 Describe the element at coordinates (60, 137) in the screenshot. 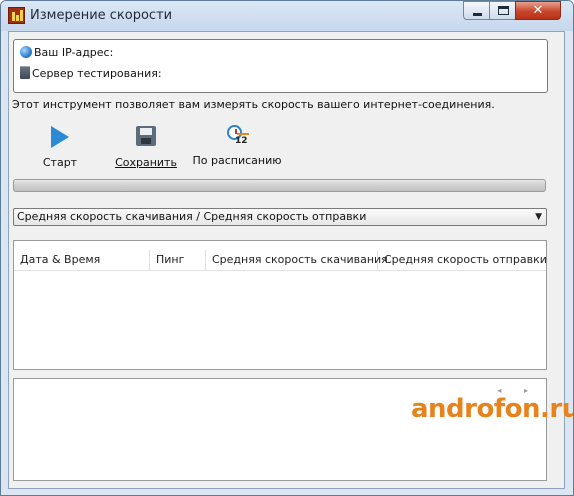

I see `play-icon` at that location.